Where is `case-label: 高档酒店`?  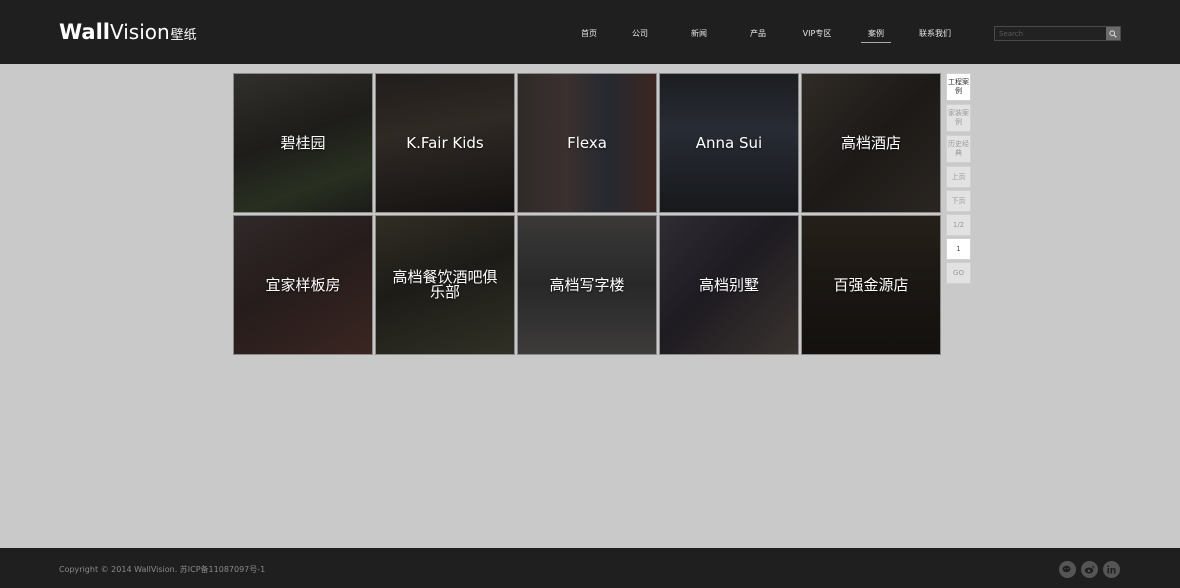
case-label: 高档酒店 is located at coordinates (870, 142).